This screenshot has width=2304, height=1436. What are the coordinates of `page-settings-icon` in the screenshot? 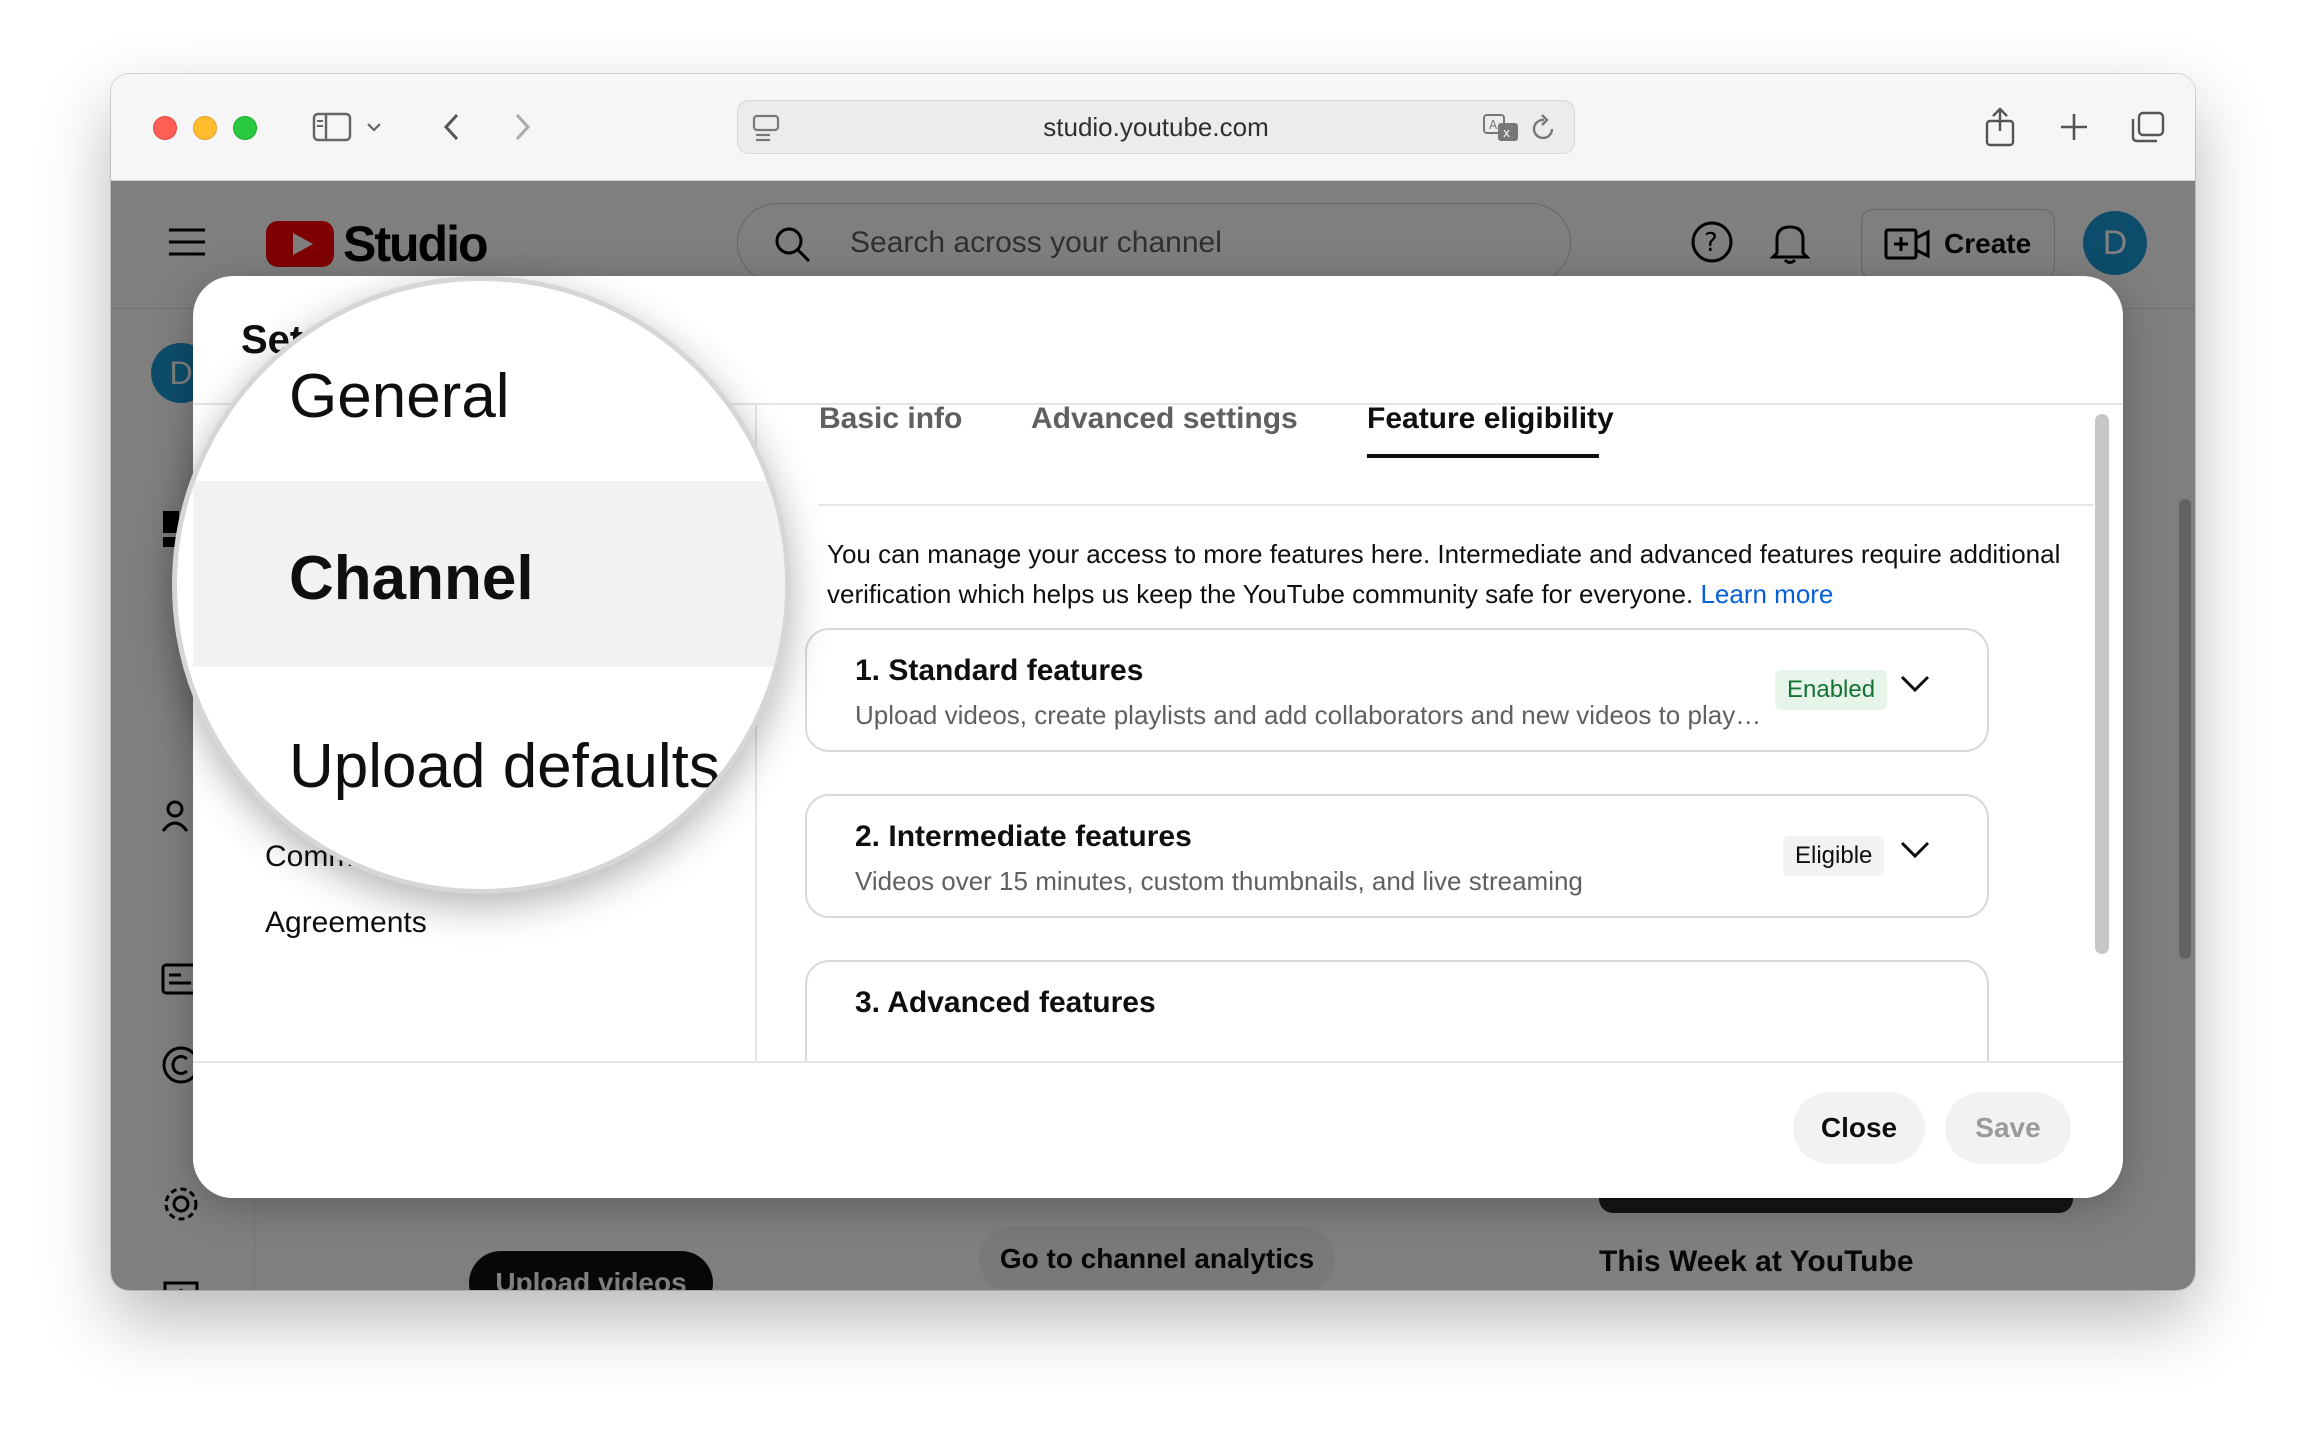 It's located at (767, 131).